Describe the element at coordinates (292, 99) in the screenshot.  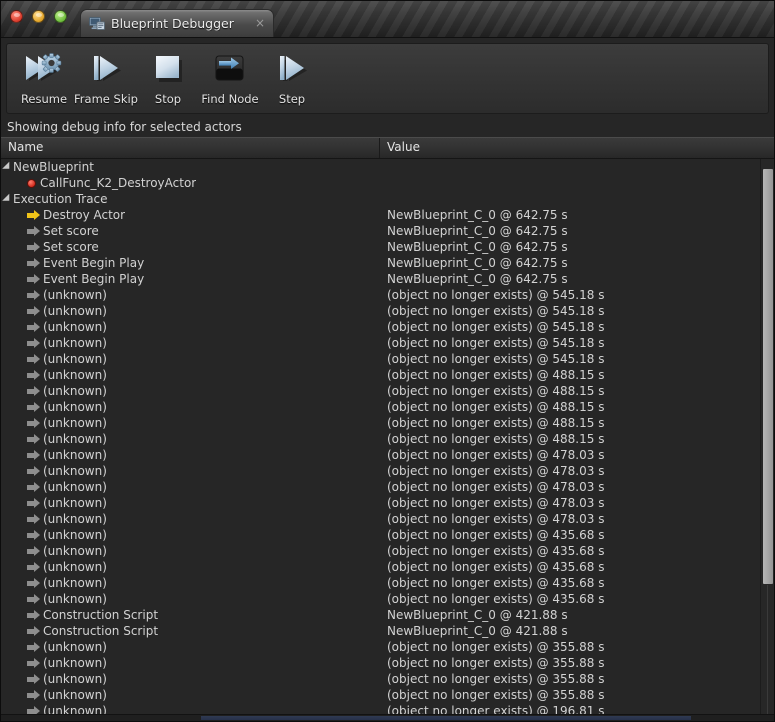
I see `step-label: Step` at that location.